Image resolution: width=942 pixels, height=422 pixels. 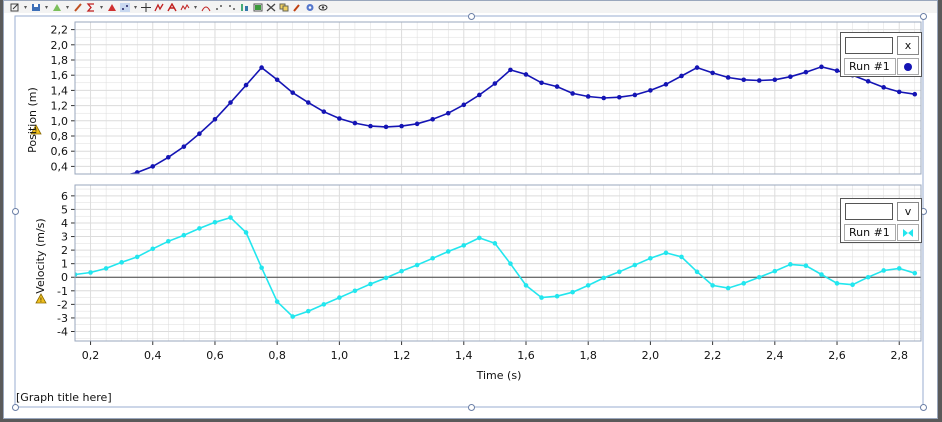 I want to click on y-tick-label: 2,2, so click(x=60, y=30).